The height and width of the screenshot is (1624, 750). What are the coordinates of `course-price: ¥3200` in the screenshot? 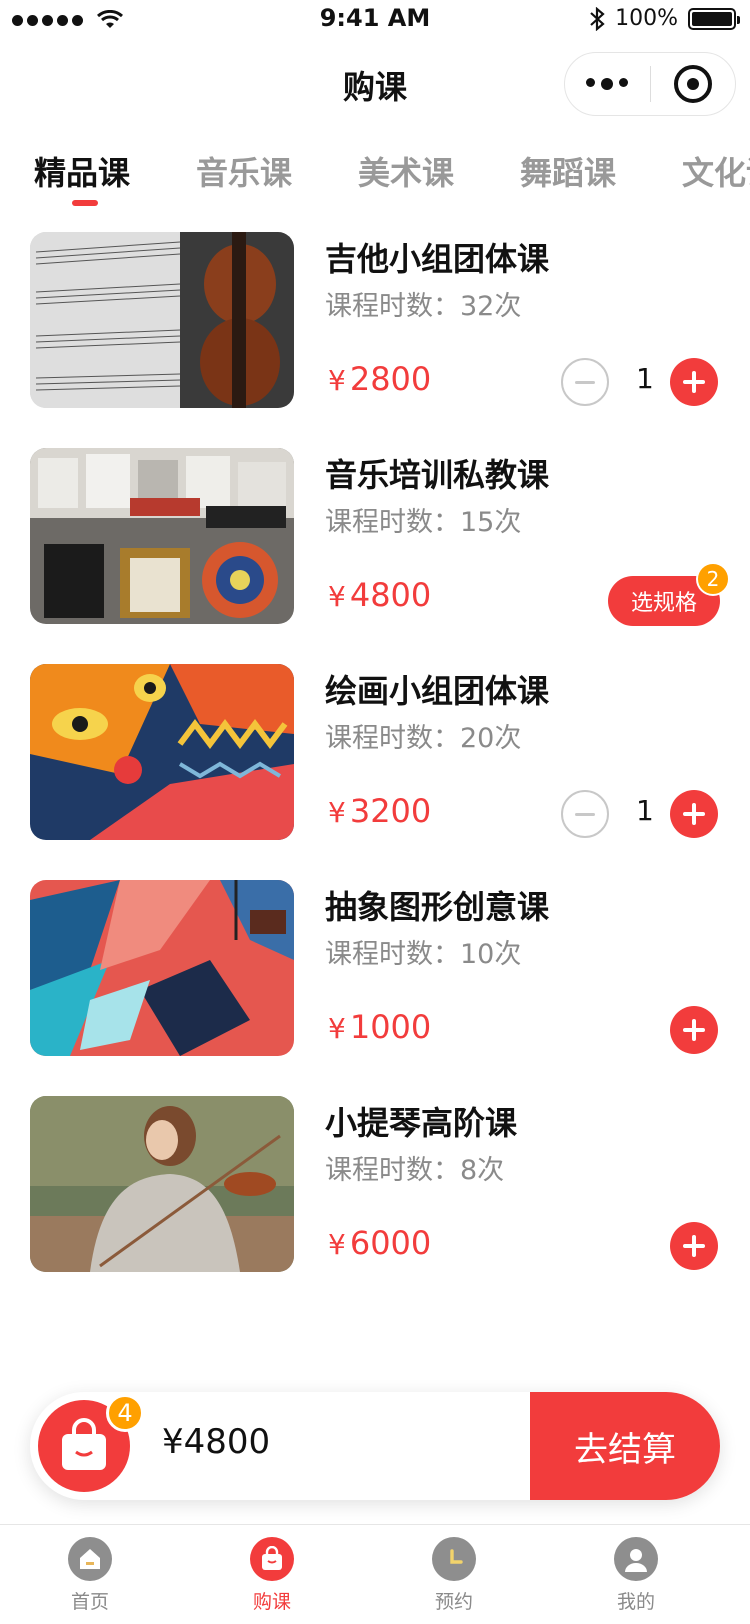 It's located at (379, 811).